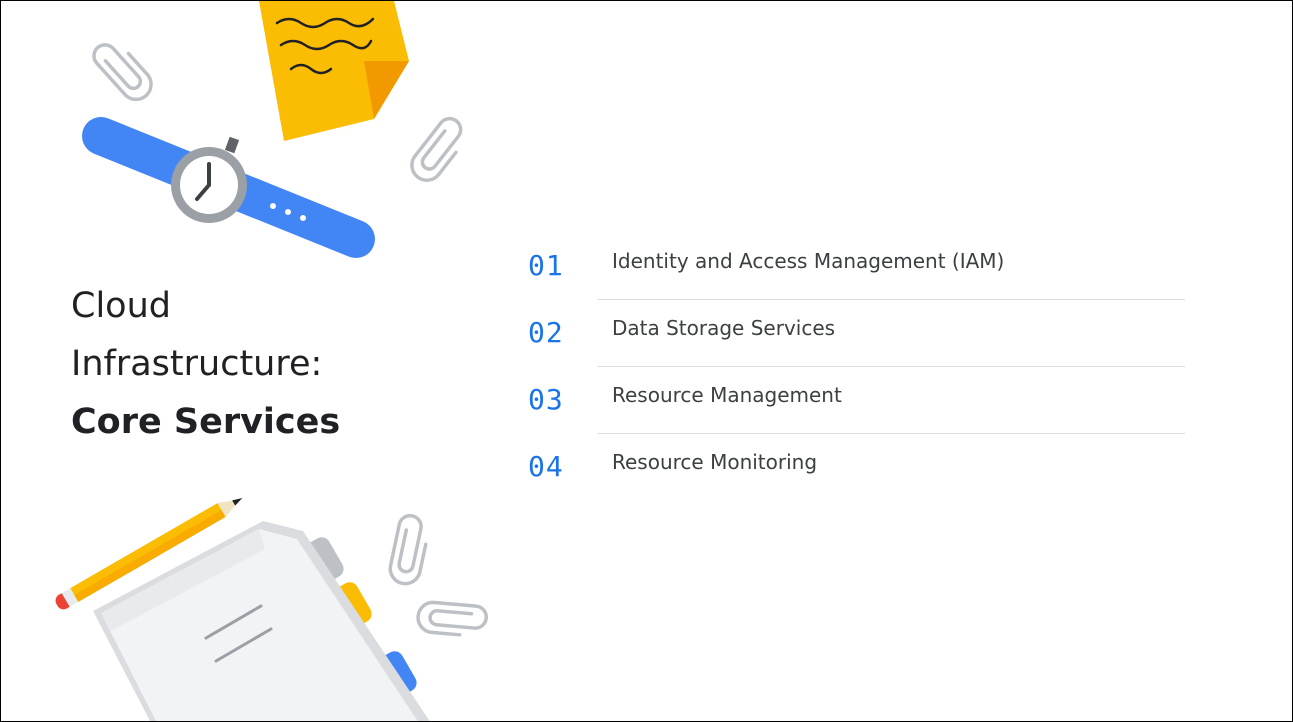 Image resolution: width=1293 pixels, height=722 pixels. Describe the element at coordinates (206, 422) in the screenshot. I see `title-line-3: Core Services` at that location.